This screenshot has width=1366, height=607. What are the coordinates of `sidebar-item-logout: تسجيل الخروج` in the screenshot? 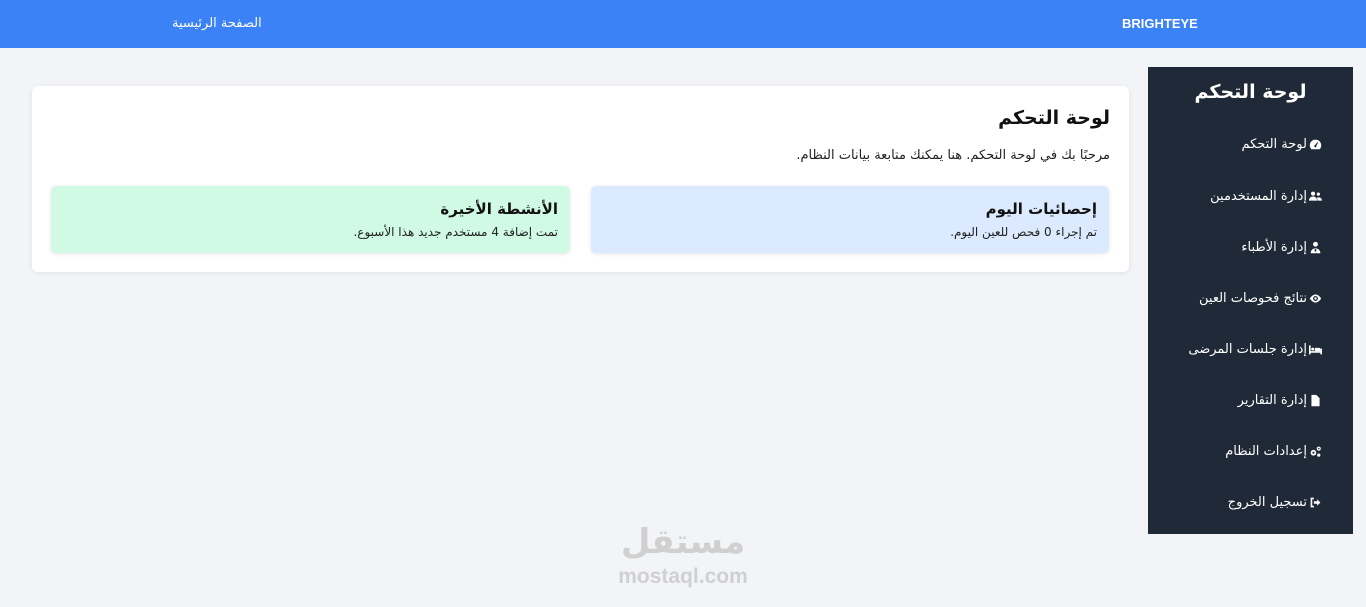 It's located at (1275, 502).